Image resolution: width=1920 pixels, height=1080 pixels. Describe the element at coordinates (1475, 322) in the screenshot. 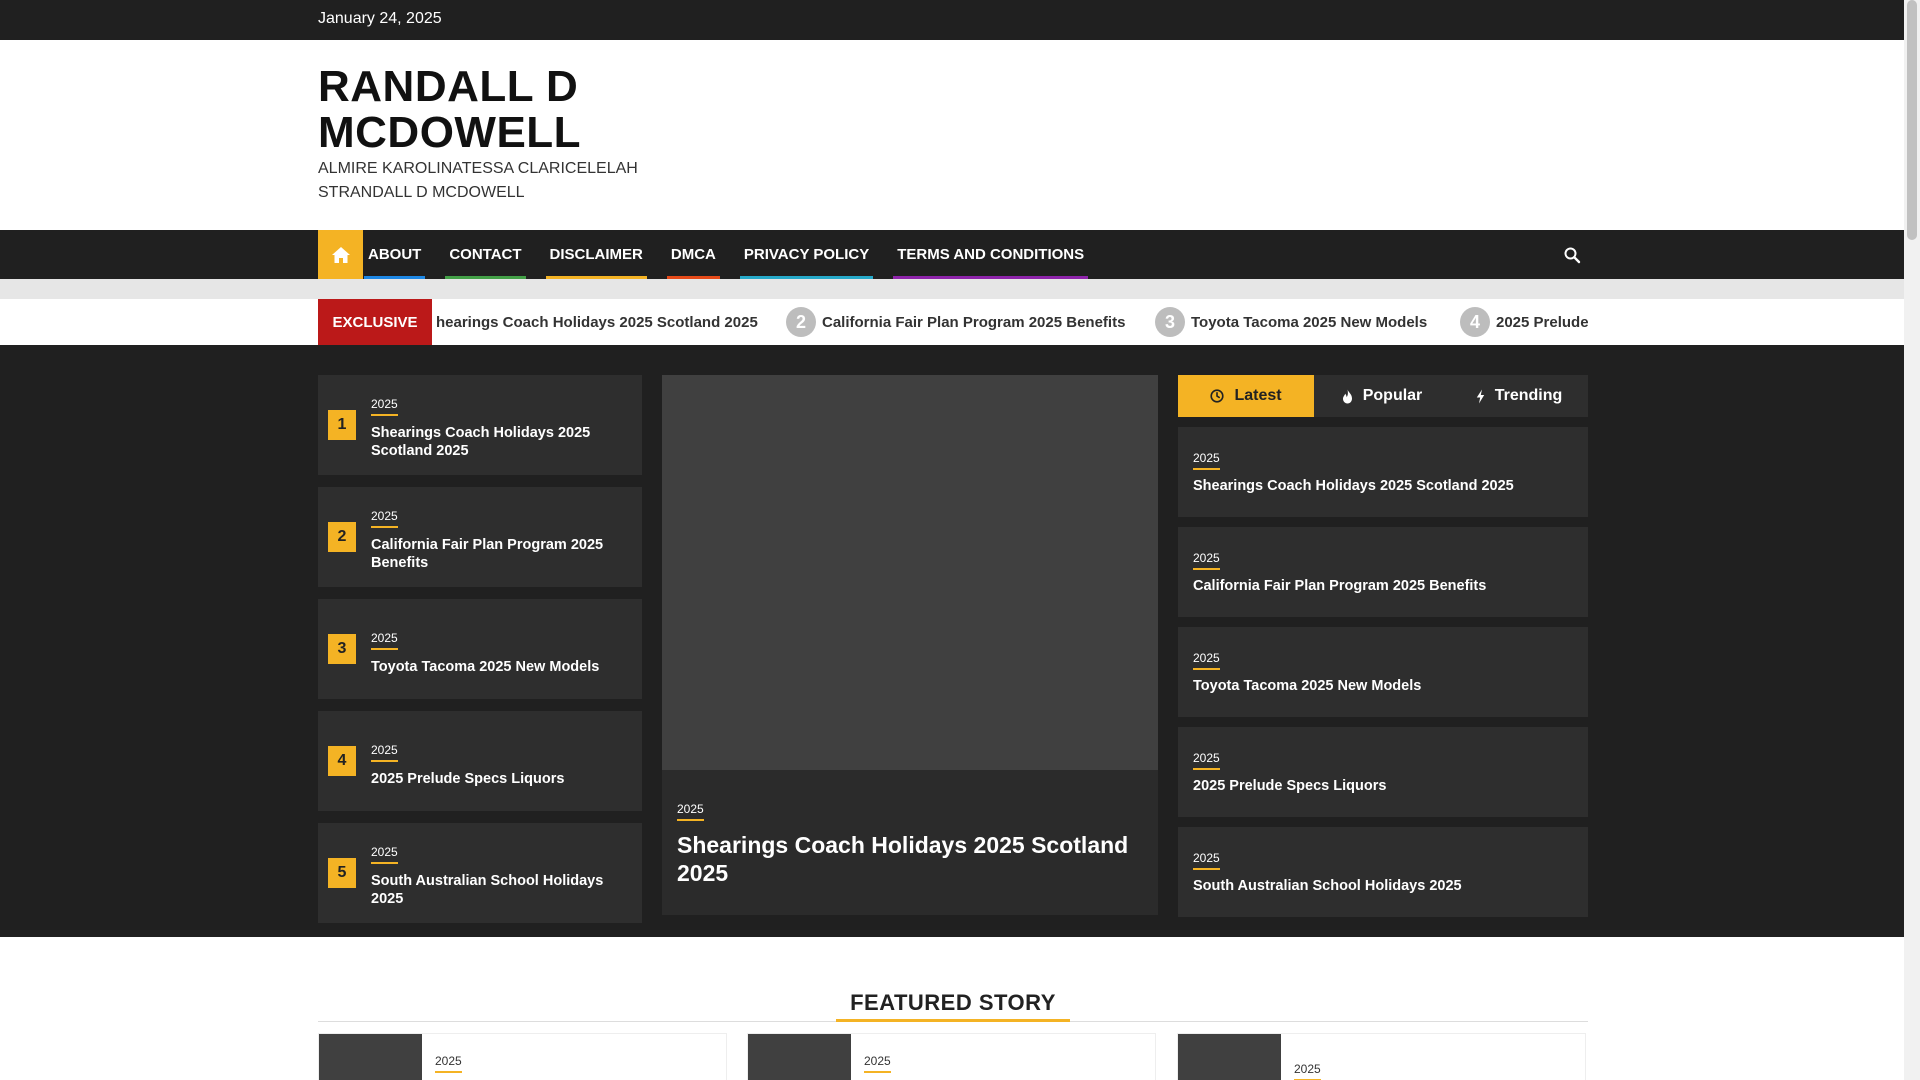

I see `ticker-item-number: 4` at that location.